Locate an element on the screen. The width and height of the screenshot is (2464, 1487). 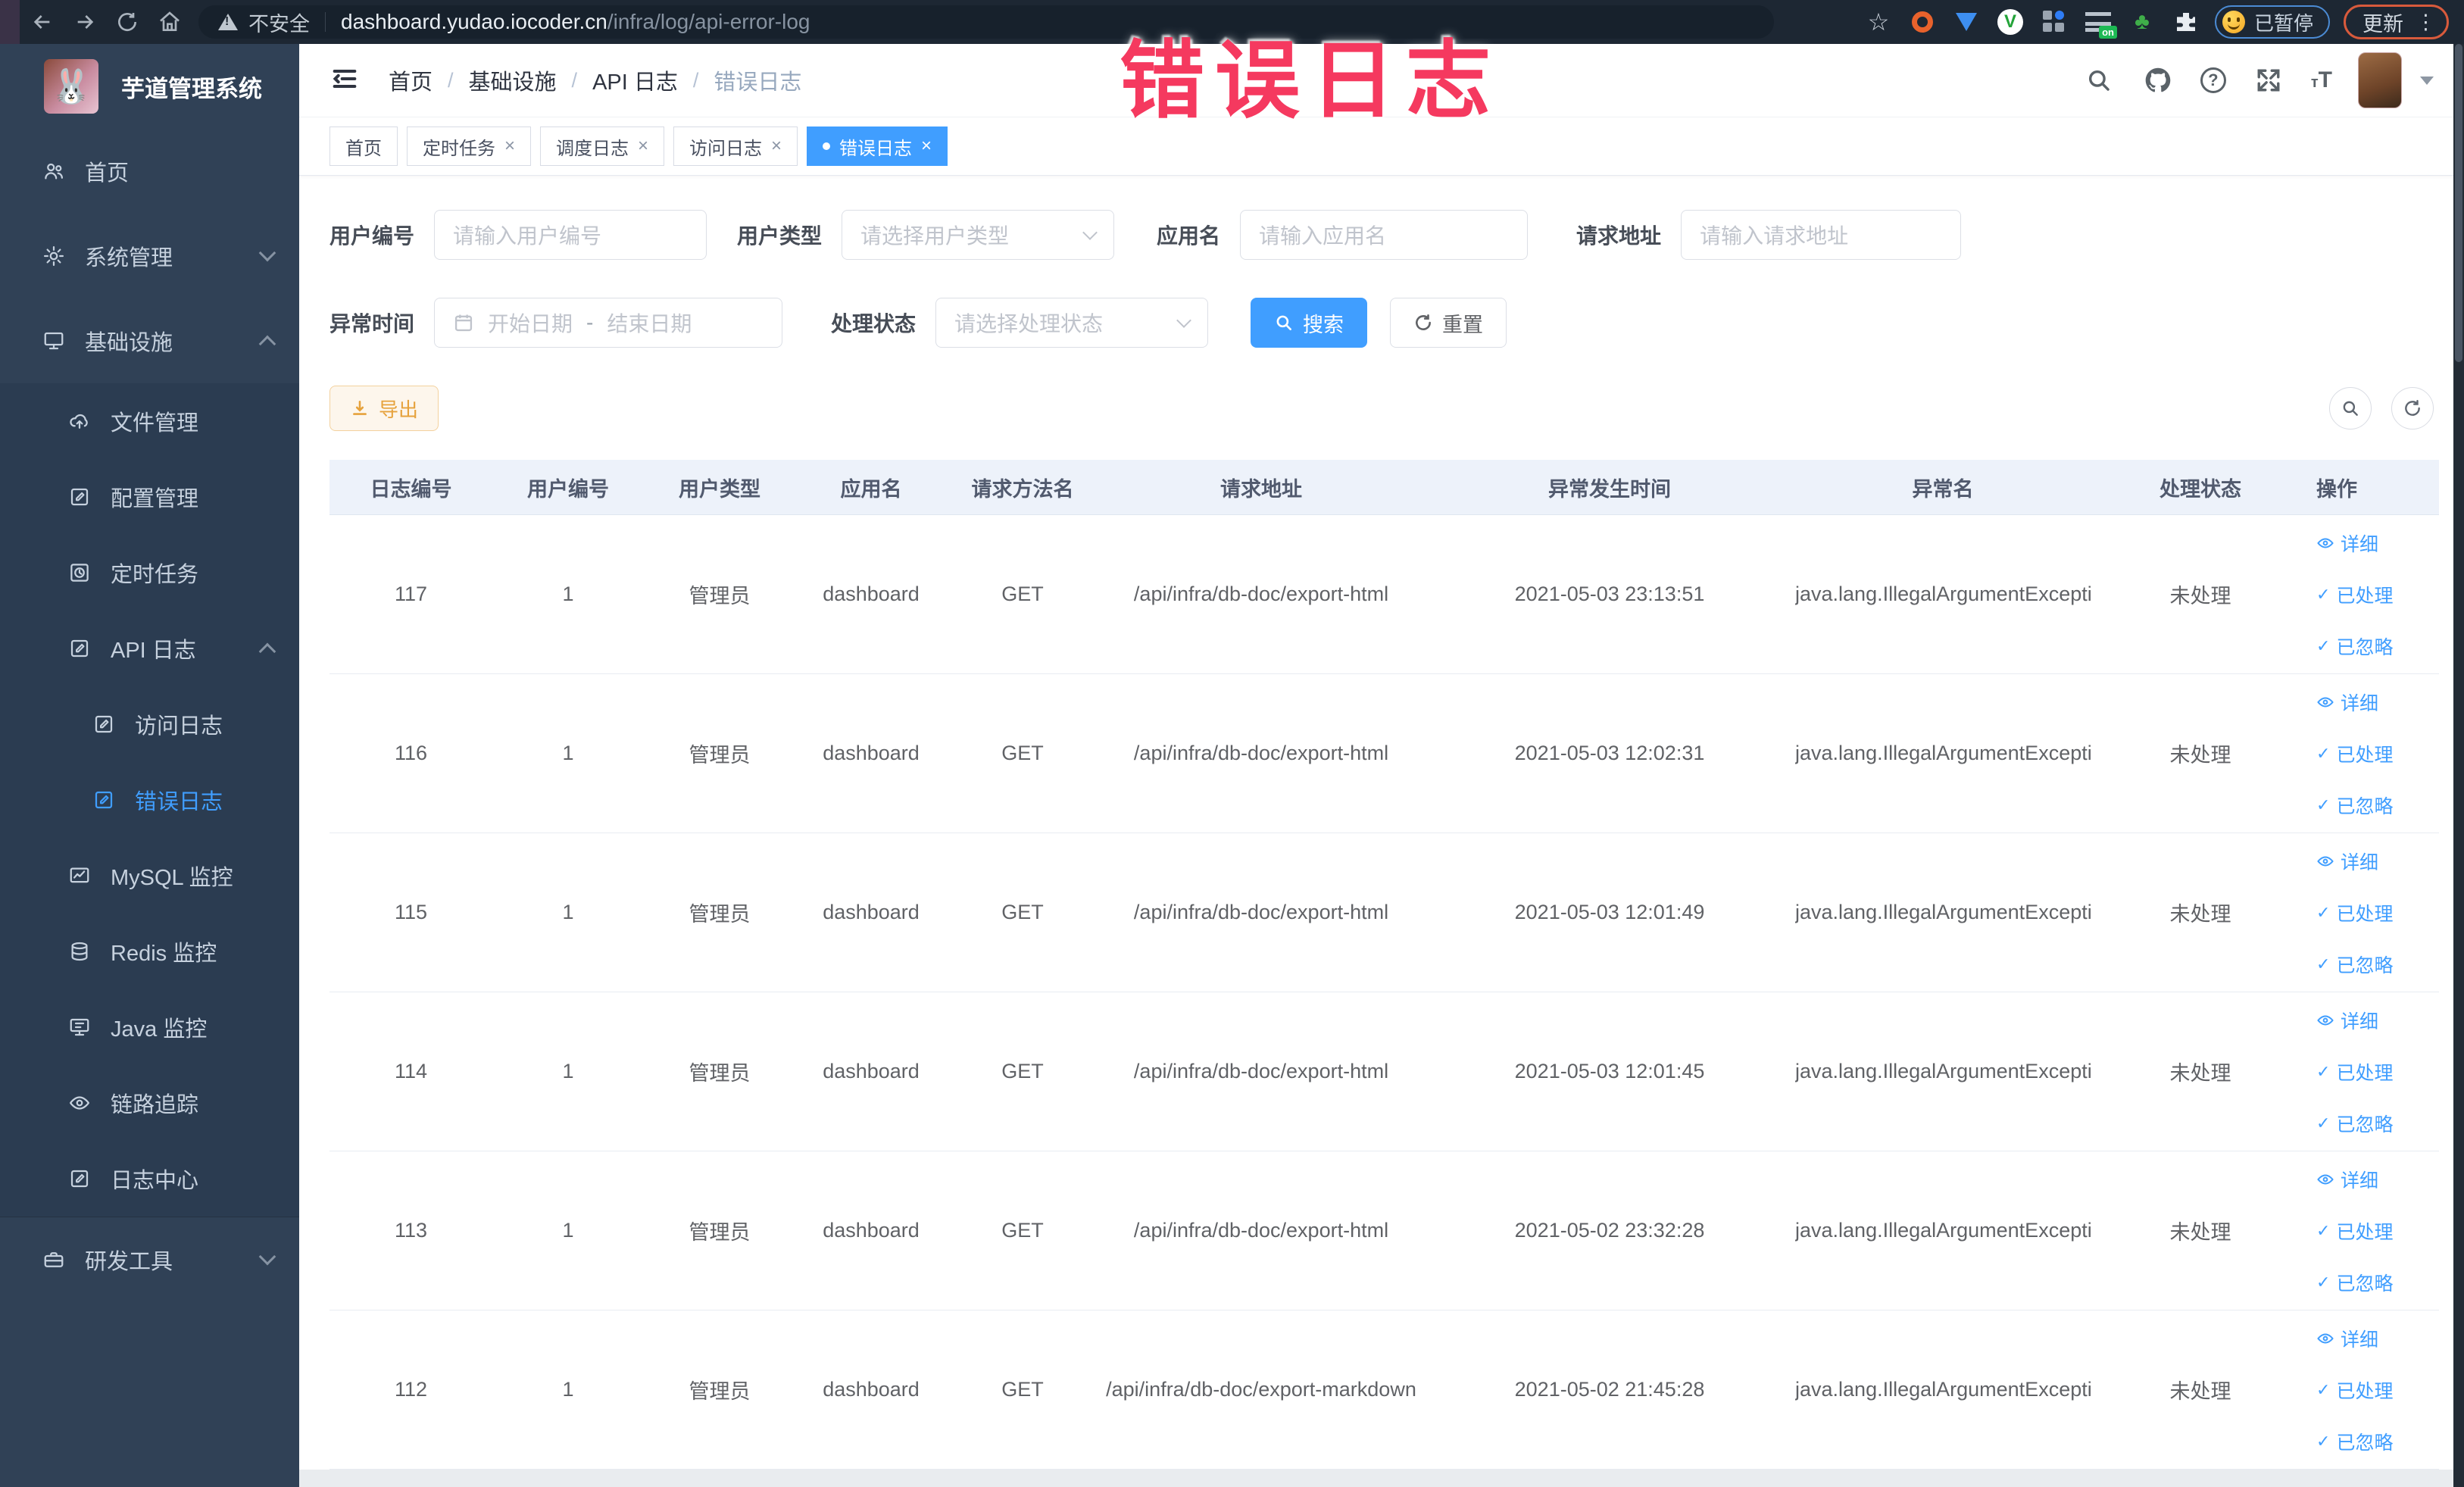
sidebar-item-home: 首页 is located at coordinates (149, 171).